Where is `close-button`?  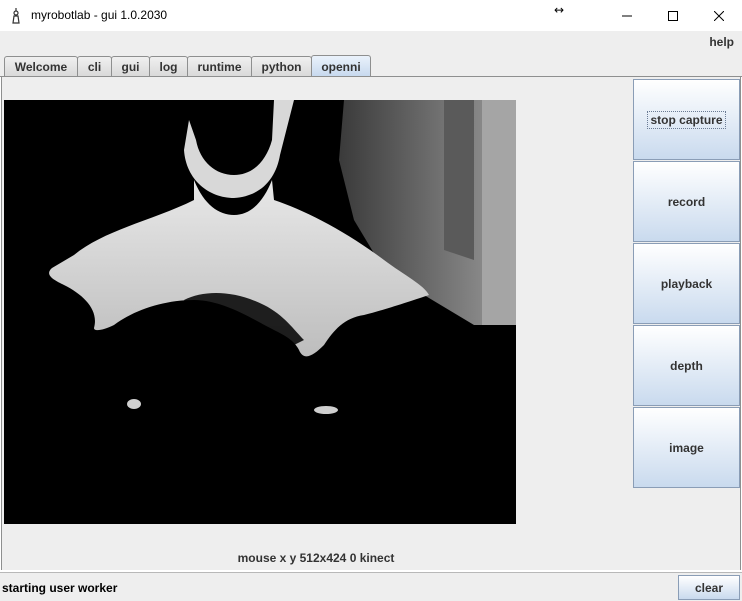
close-button is located at coordinates (719, 15).